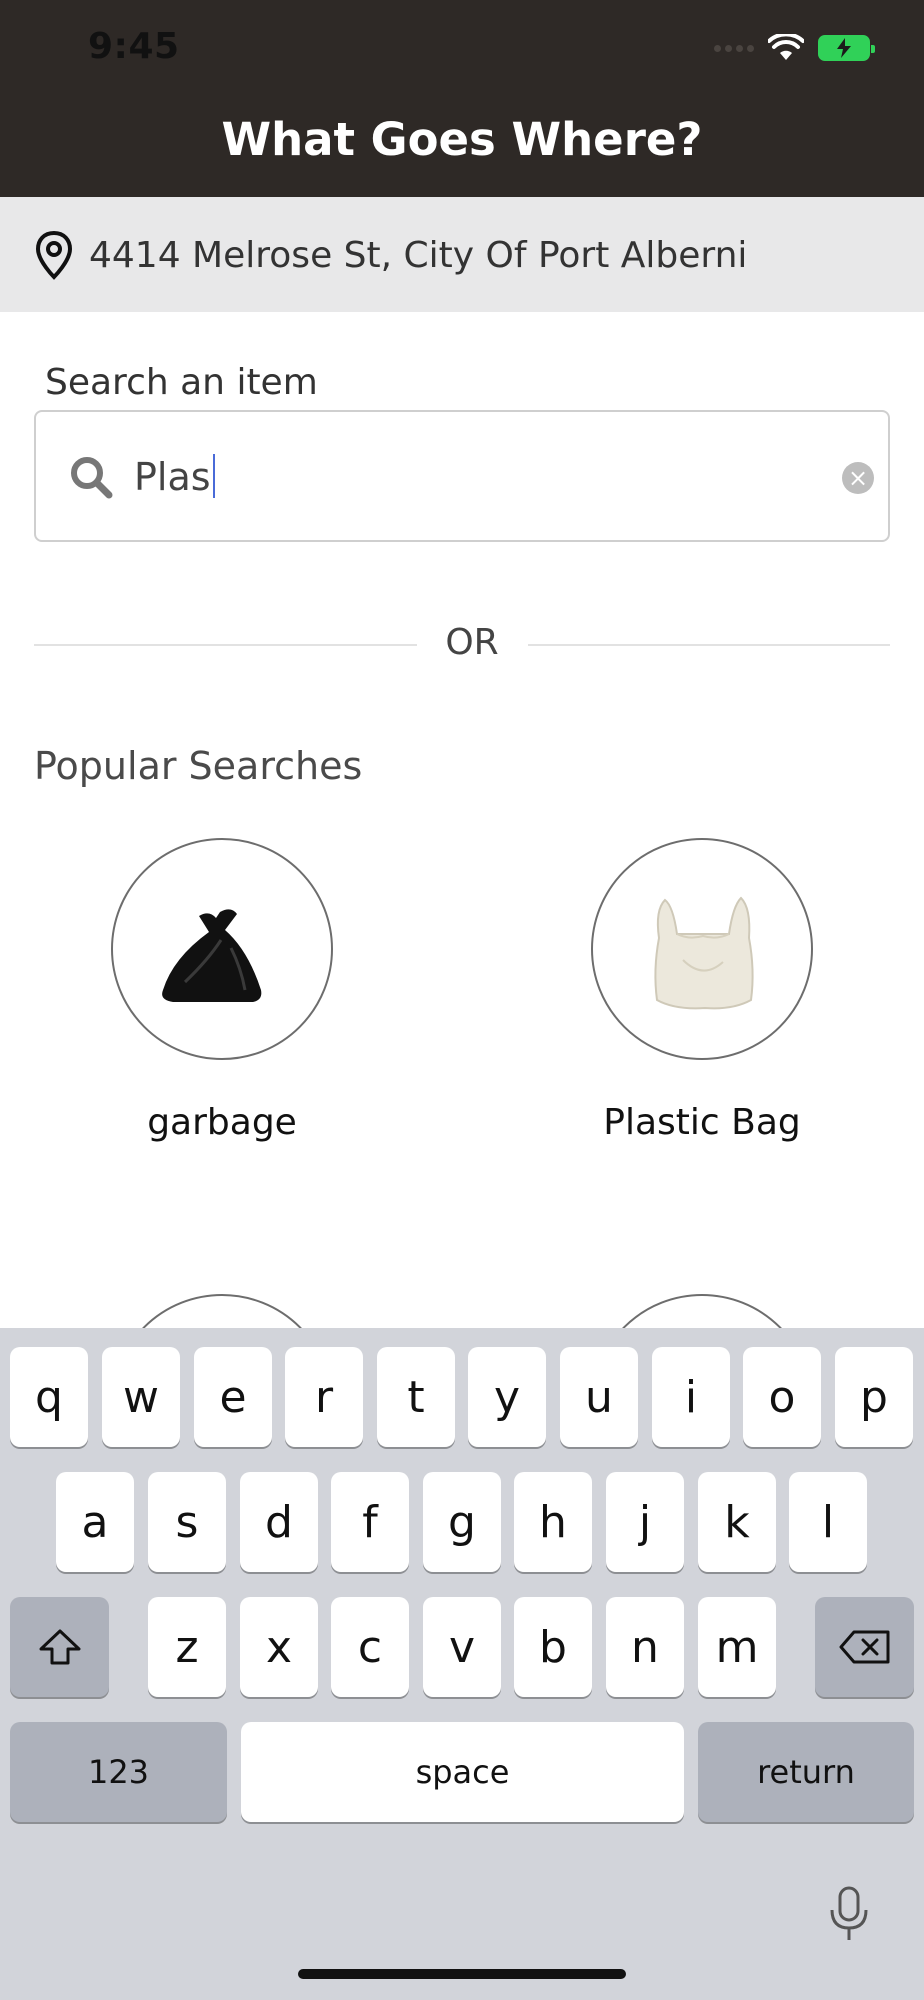 This screenshot has width=924, height=2000. I want to click on key-j: j, so click(645, 1522).